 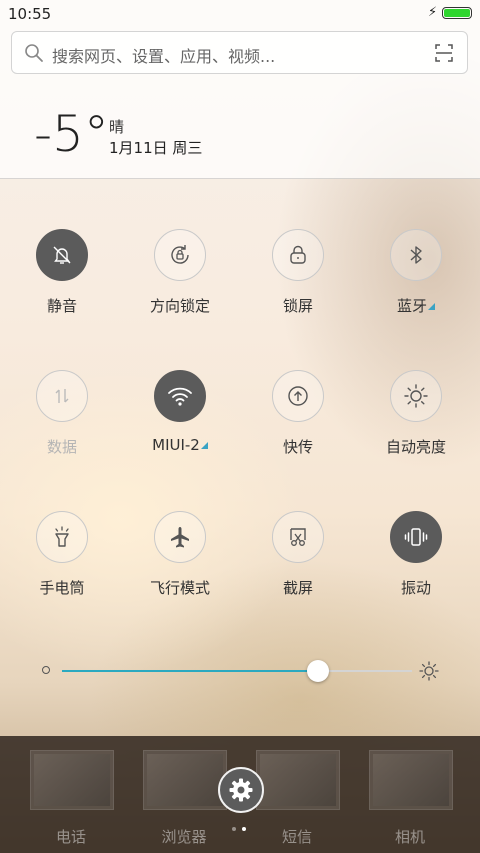 I want to click on gear-icon, so click(x=241, y=790).